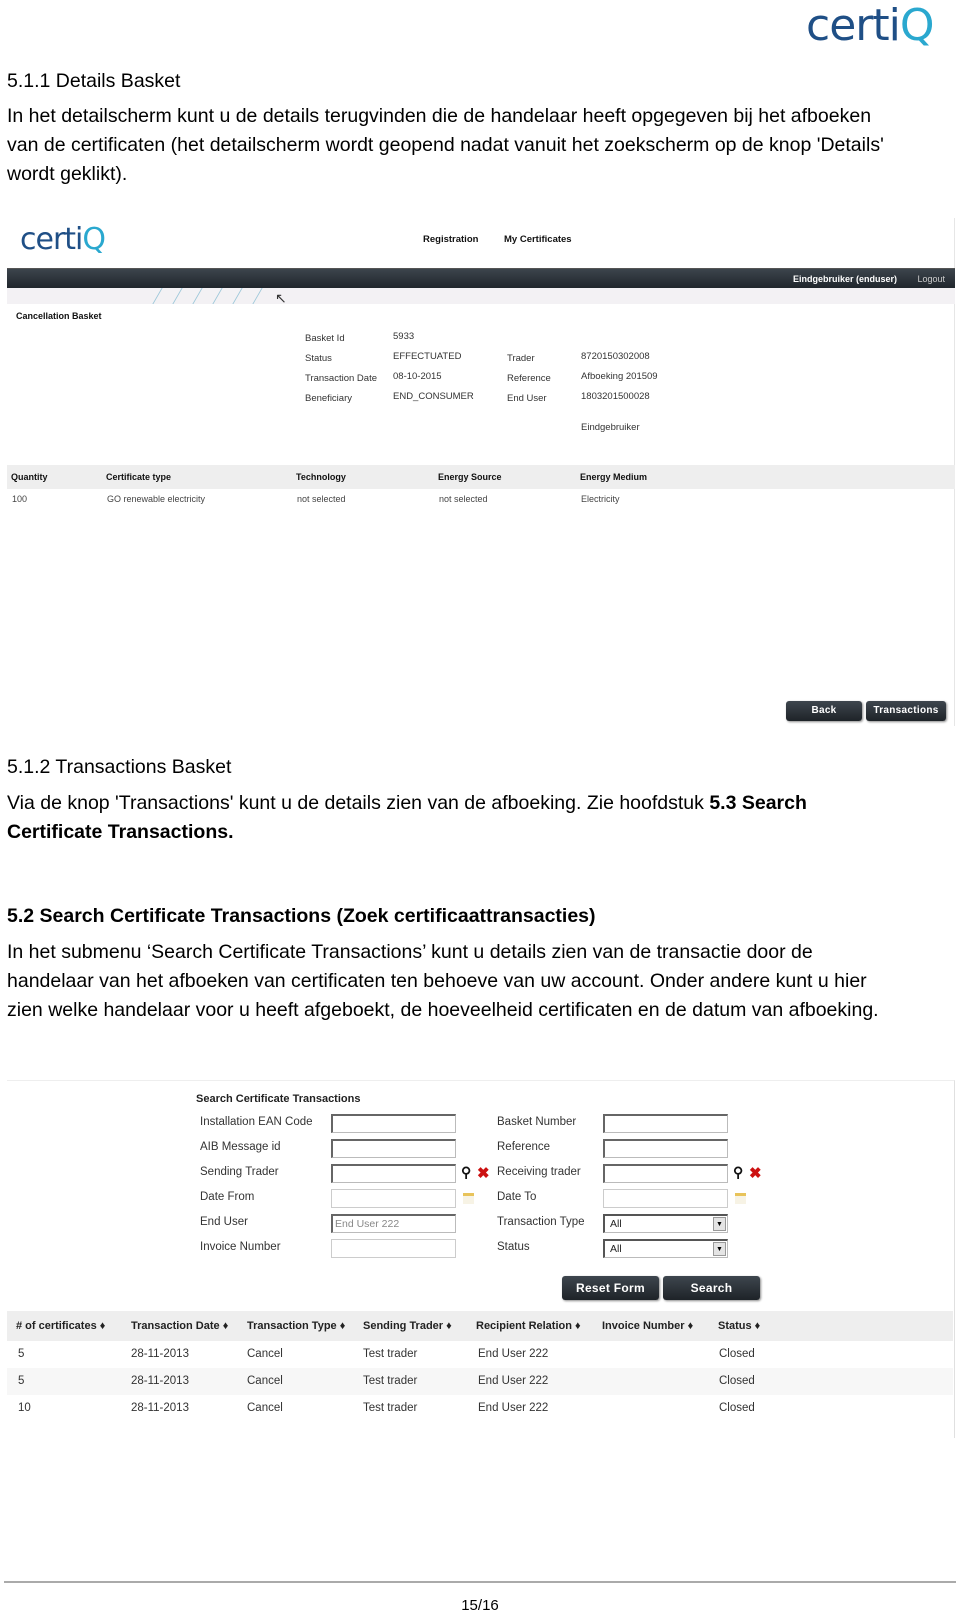 The height and width of the screenshot is (1617, 960). I want to click on back-button: Back, so click(824, 711).